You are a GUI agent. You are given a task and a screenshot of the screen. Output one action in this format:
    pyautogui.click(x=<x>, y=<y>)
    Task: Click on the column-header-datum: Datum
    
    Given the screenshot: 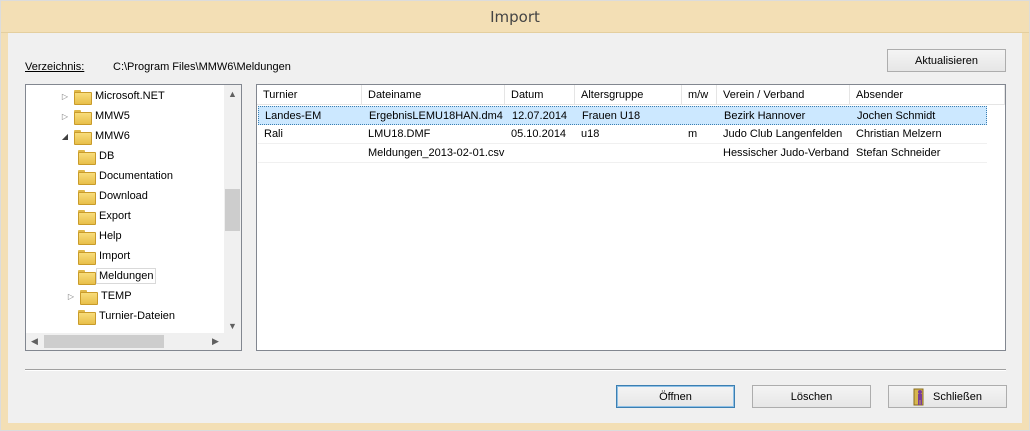 What is the action you would take?
    pyautogui.click(x=540, y=95)
    